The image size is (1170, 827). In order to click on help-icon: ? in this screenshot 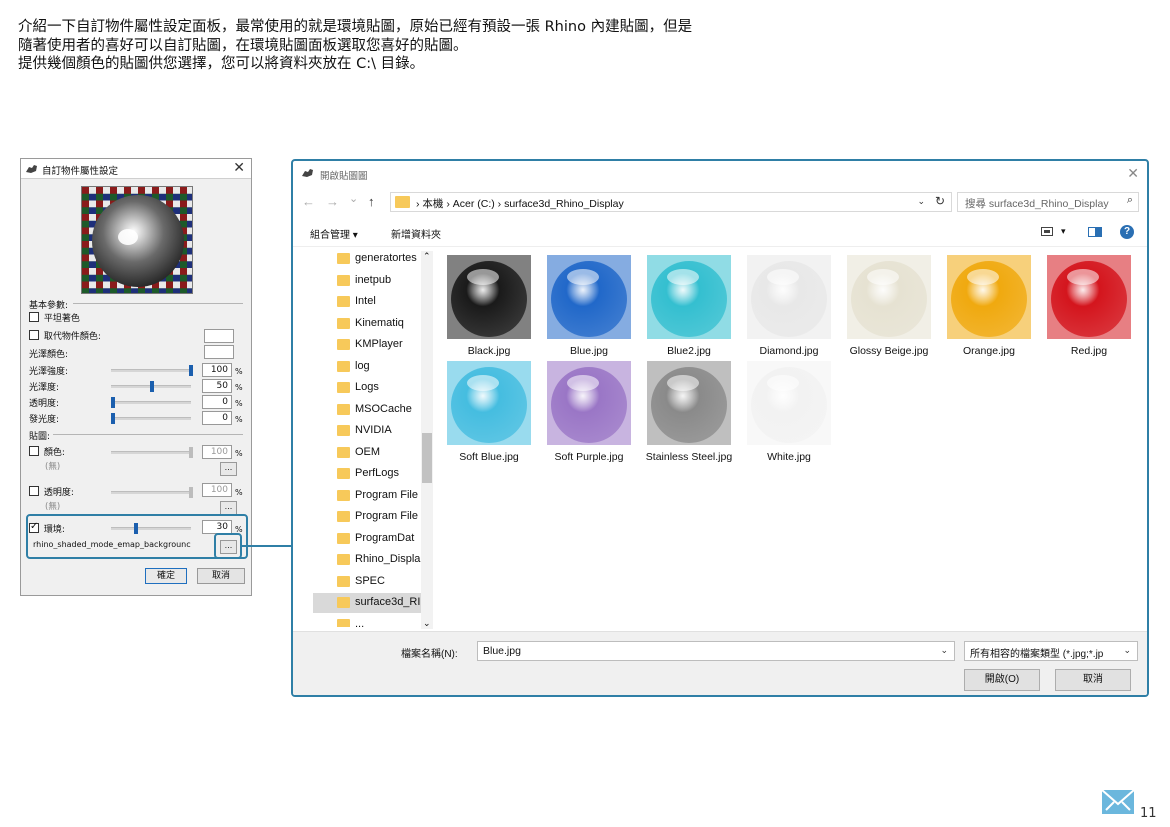, I will do `click(1127, 232)`.